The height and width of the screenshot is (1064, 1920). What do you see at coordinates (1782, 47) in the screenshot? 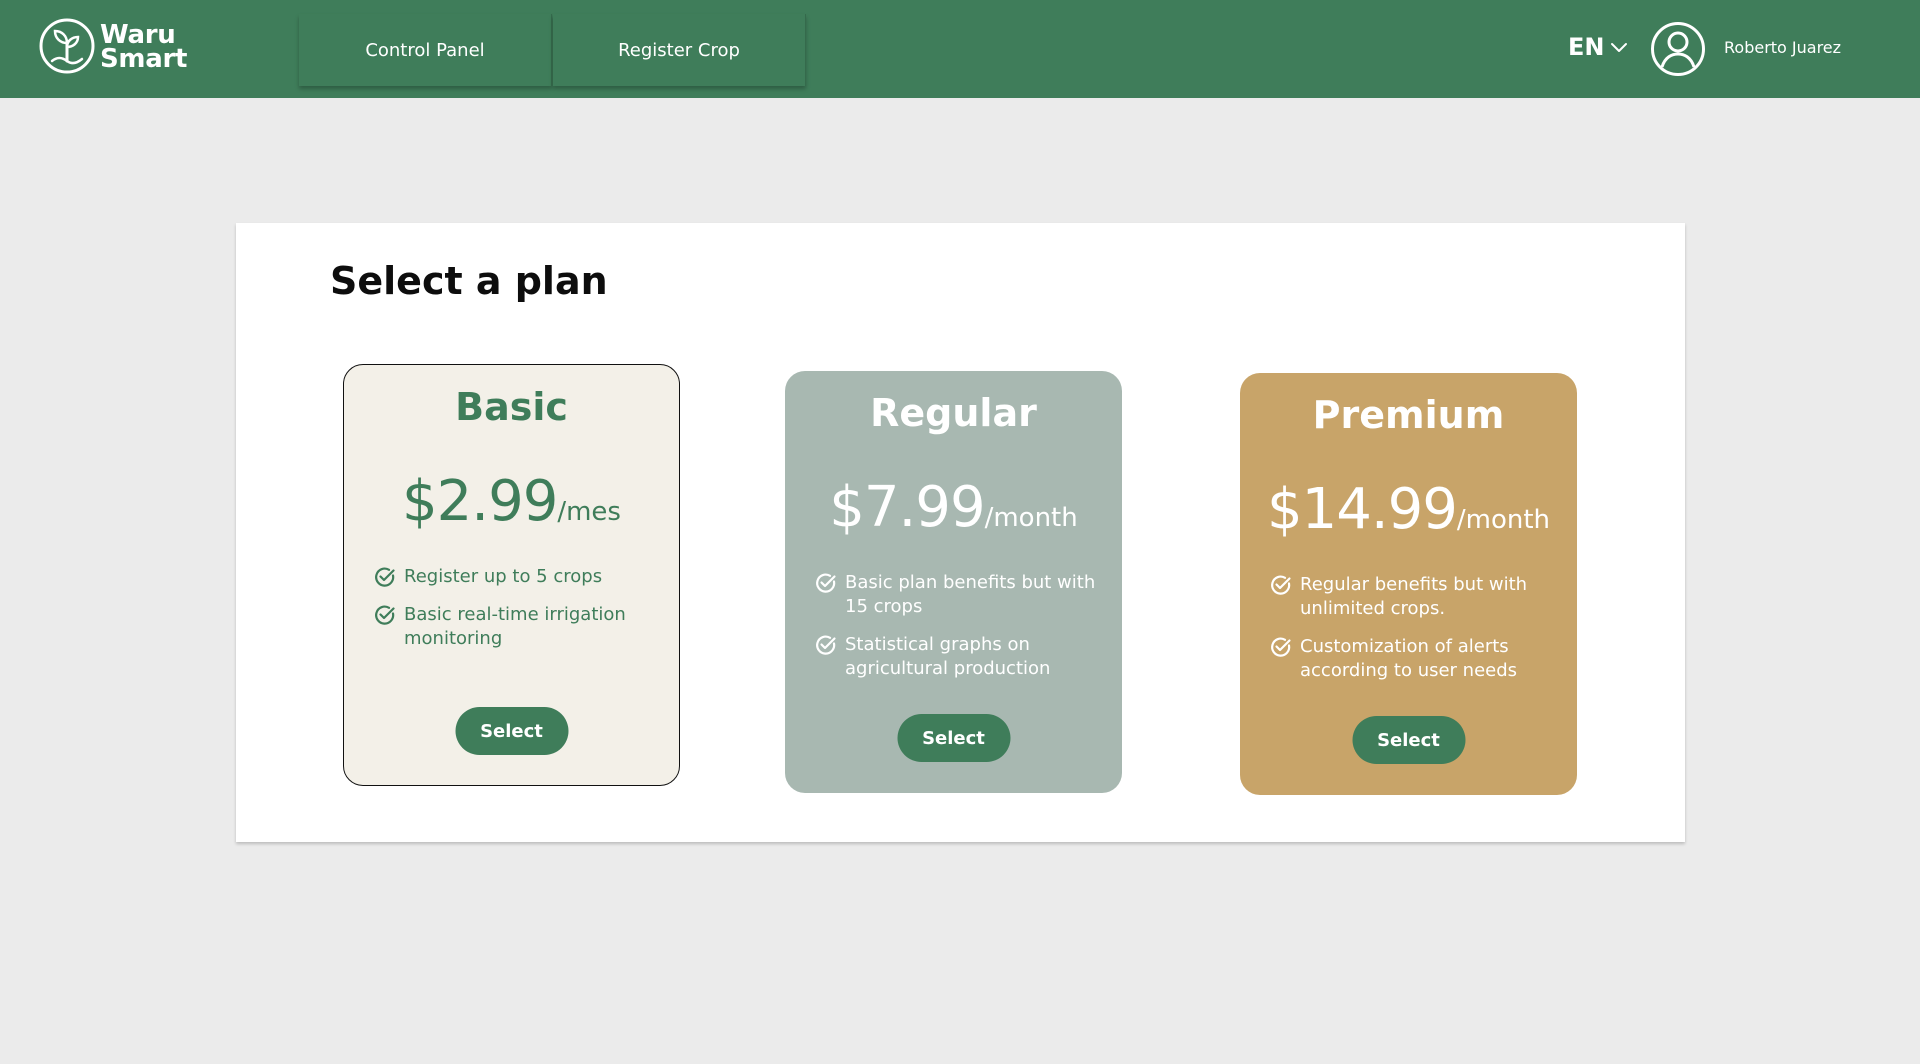
I see `user-name: Roberto Juarez` at bounding box center [1782, 47].